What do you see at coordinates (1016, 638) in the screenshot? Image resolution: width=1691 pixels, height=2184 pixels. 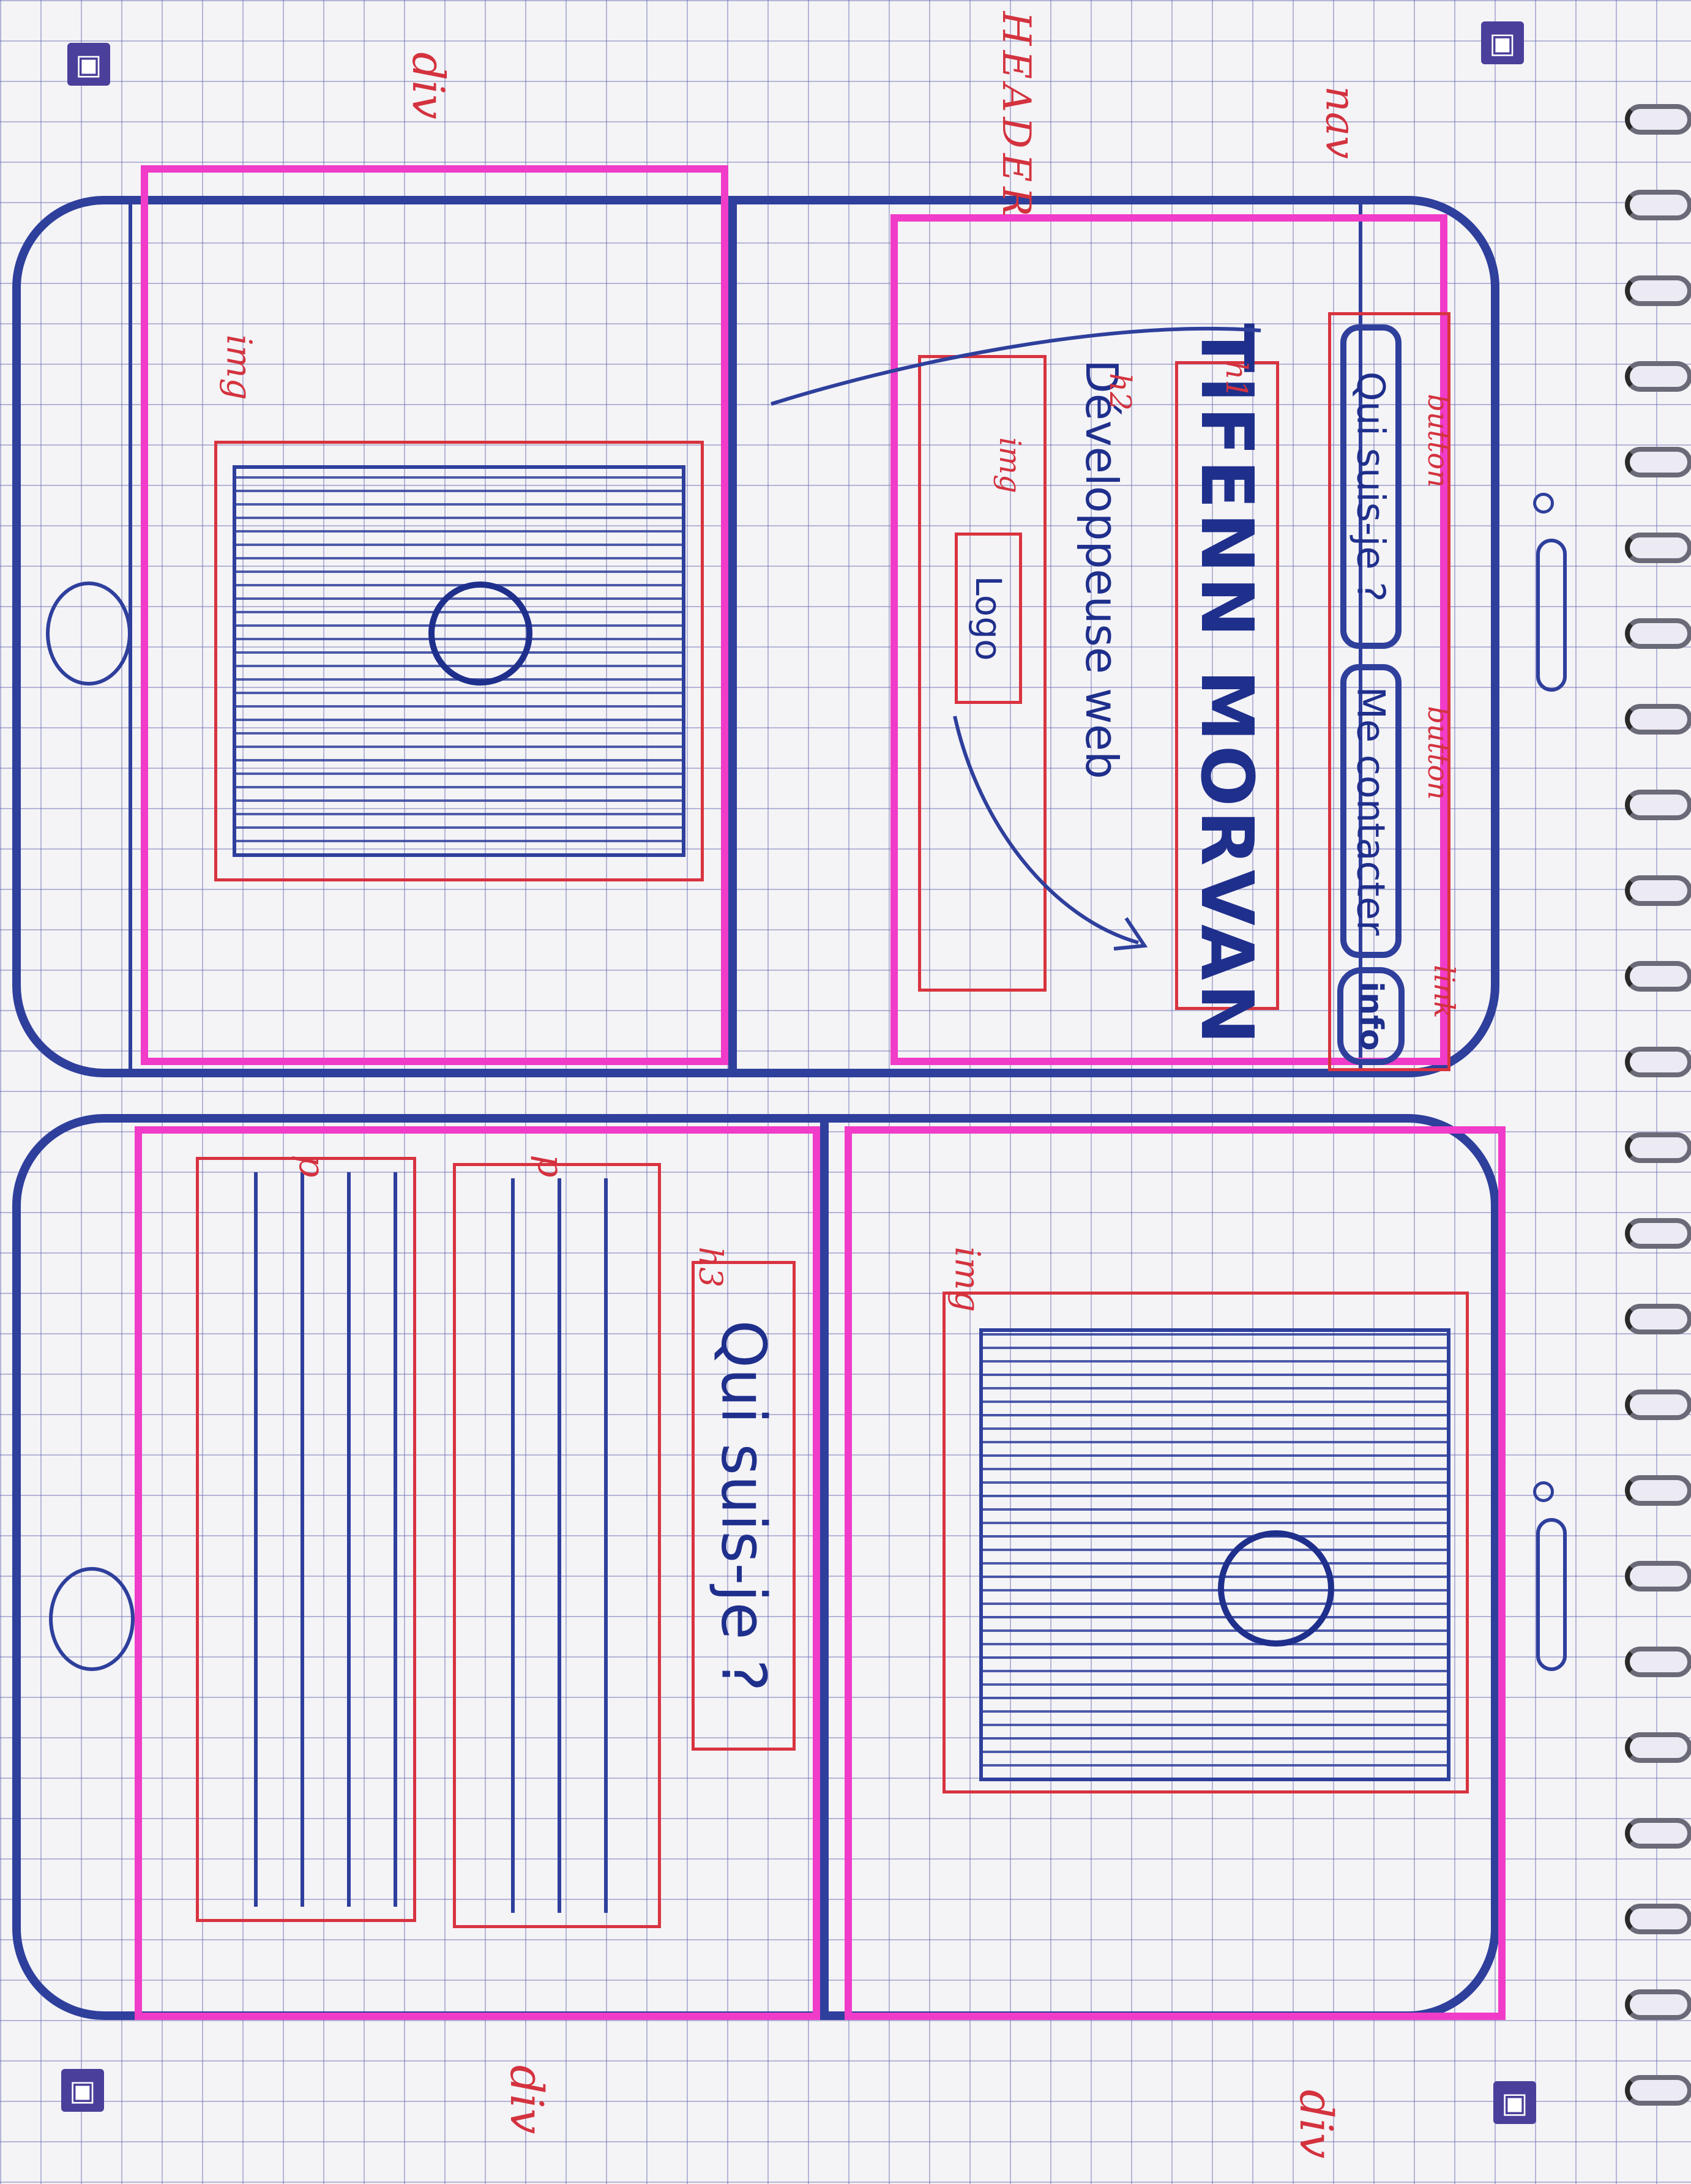 I see `annotation-arrows` at bounding box center [1016, 638].